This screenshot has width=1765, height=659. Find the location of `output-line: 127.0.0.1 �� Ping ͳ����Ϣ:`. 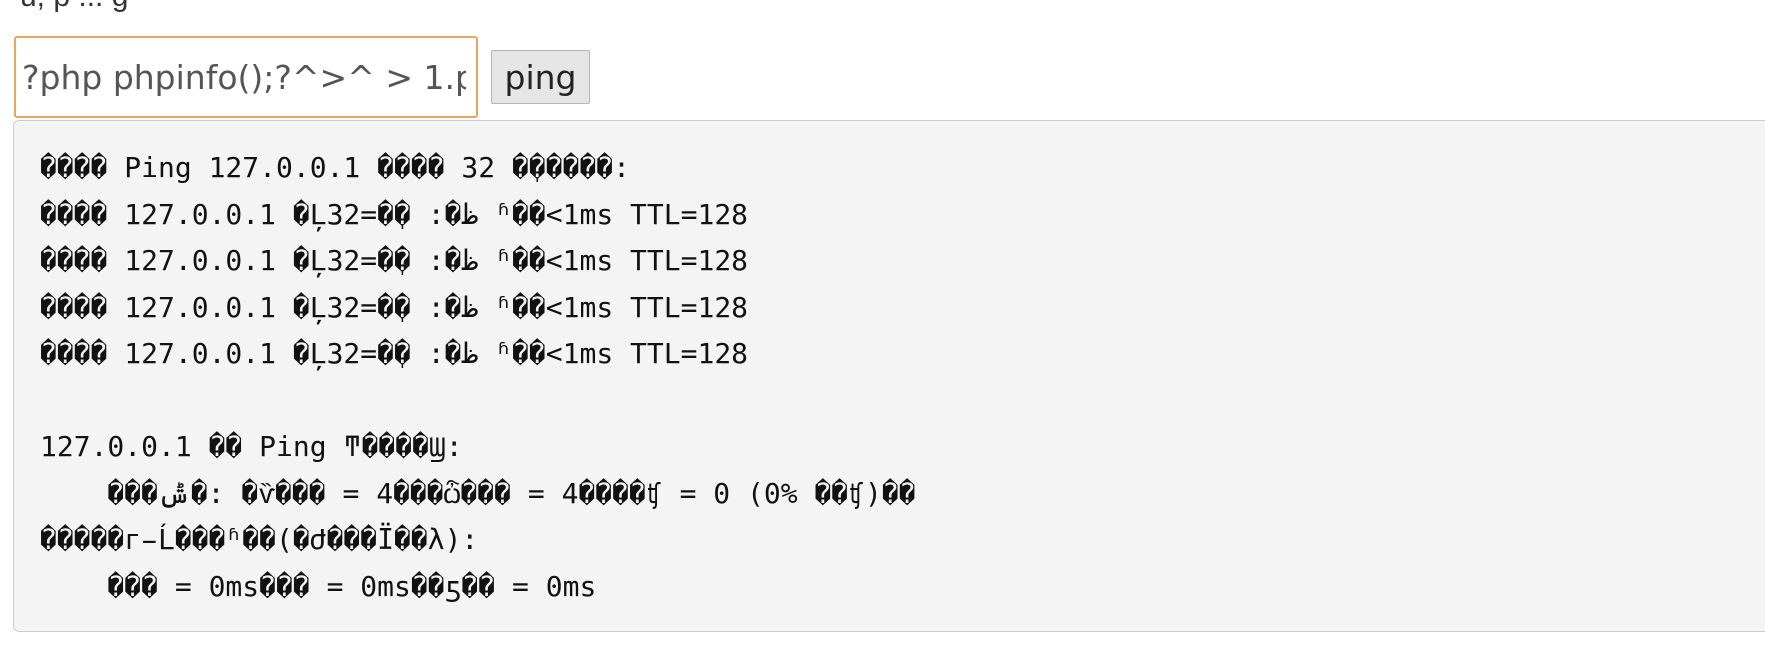

output-line: 127.0.0.1 �� Ping ͳ����Ϣ: is located at coordinates (251, 446).